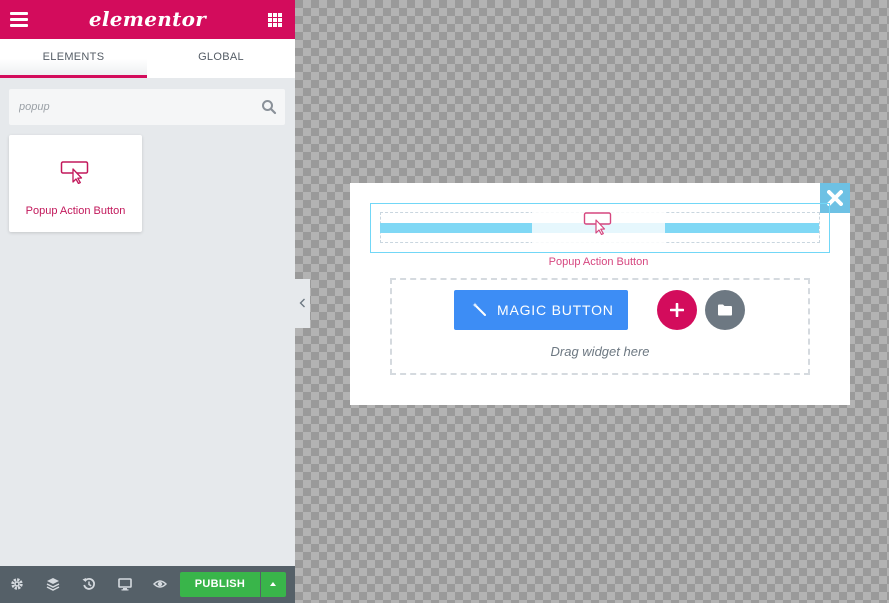  I want to click on drop-indicator-right, so click(742, 228).